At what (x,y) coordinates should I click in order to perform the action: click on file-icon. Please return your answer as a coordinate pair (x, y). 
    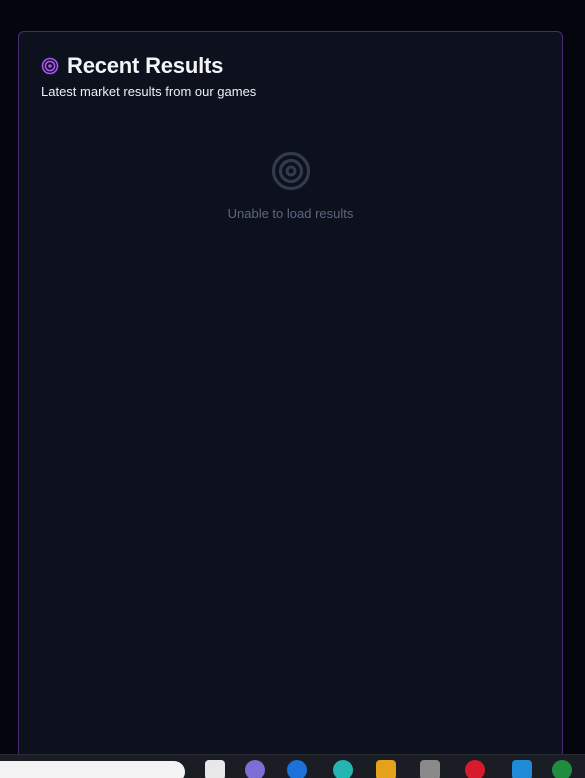
    Looking at the image, I should click on (215, 769).